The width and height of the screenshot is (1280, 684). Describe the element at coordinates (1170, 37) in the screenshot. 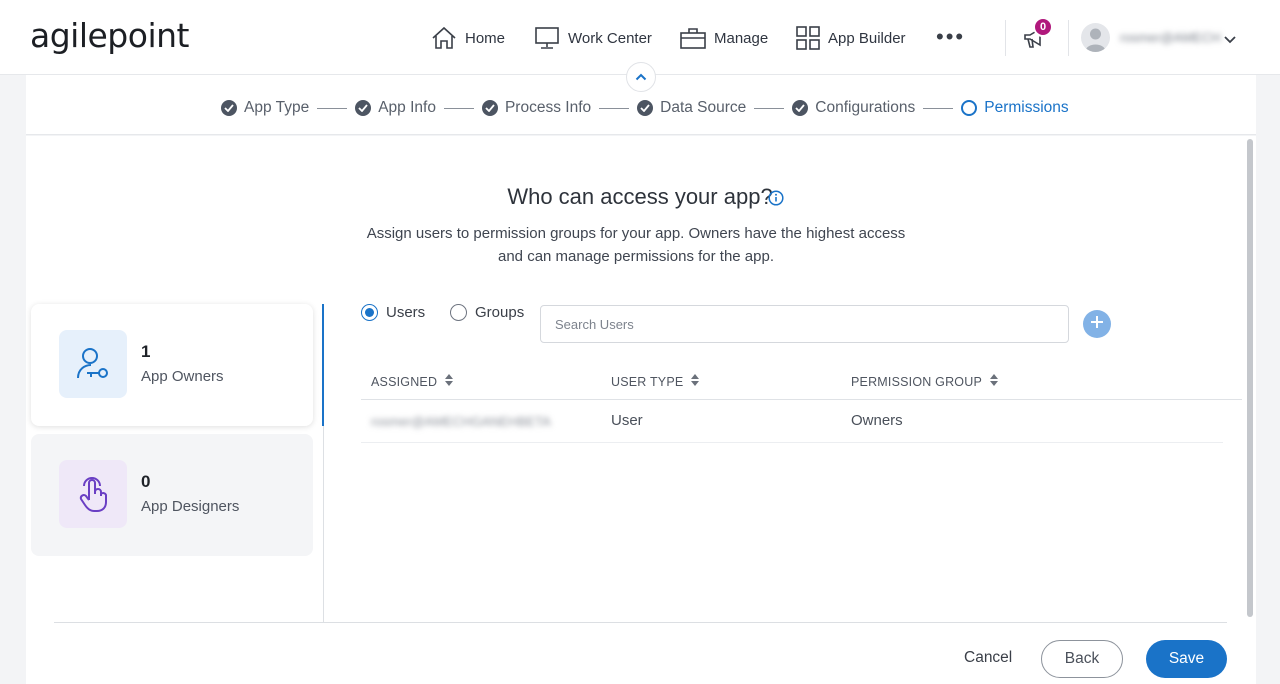

I see `user-name: rosmer@AMECH` at that location.